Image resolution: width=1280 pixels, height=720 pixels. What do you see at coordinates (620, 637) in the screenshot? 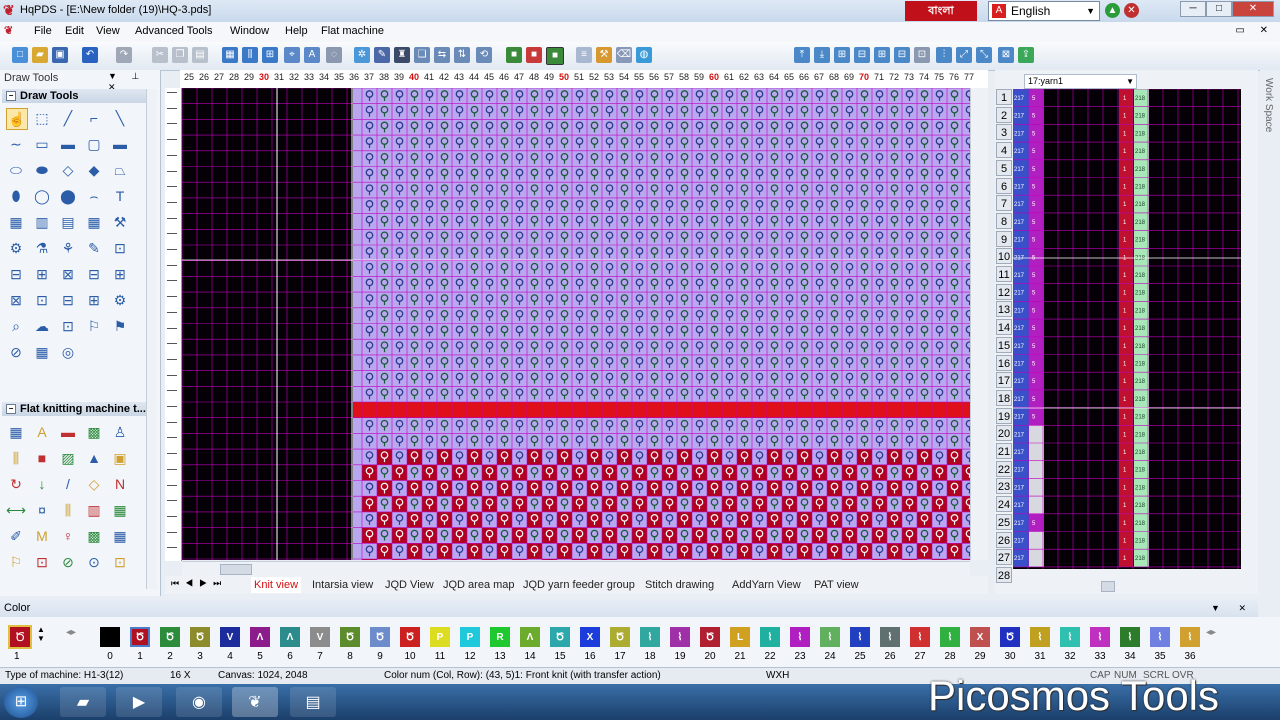
I see `palette-color-17: Ծ` at bounding box center [620, 637].